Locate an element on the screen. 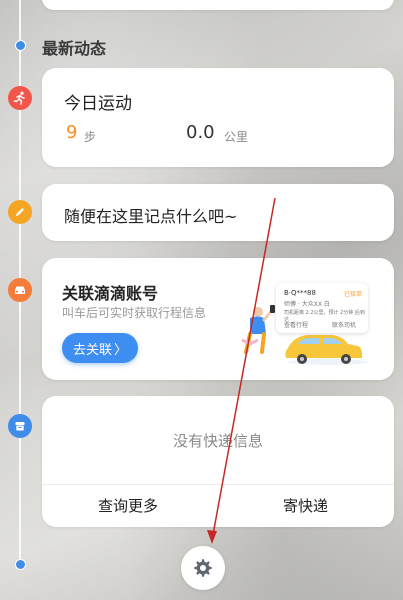  trip-driver: 师傅 · 大众XX 白 is located at coordinates (307, 304).